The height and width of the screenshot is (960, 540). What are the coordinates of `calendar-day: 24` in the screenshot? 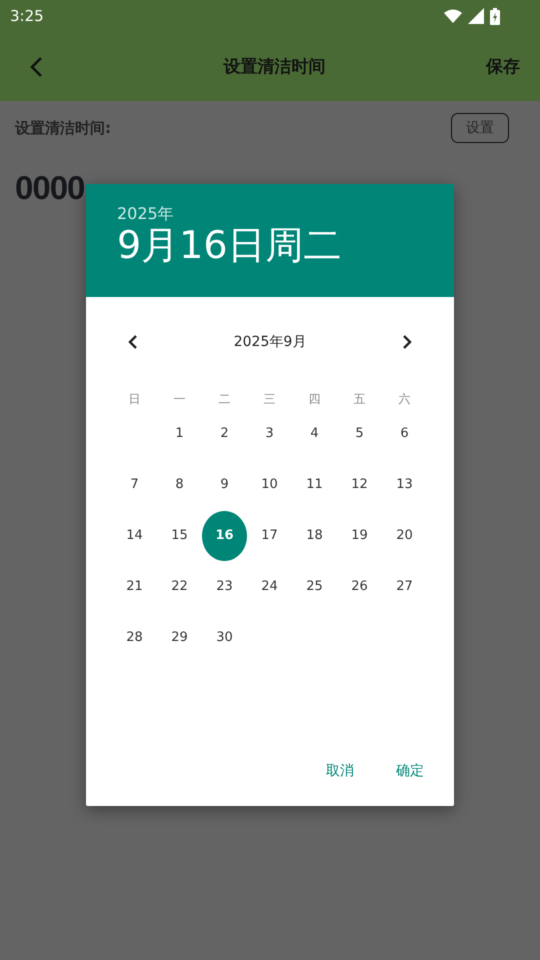 It's located at (269, 587).